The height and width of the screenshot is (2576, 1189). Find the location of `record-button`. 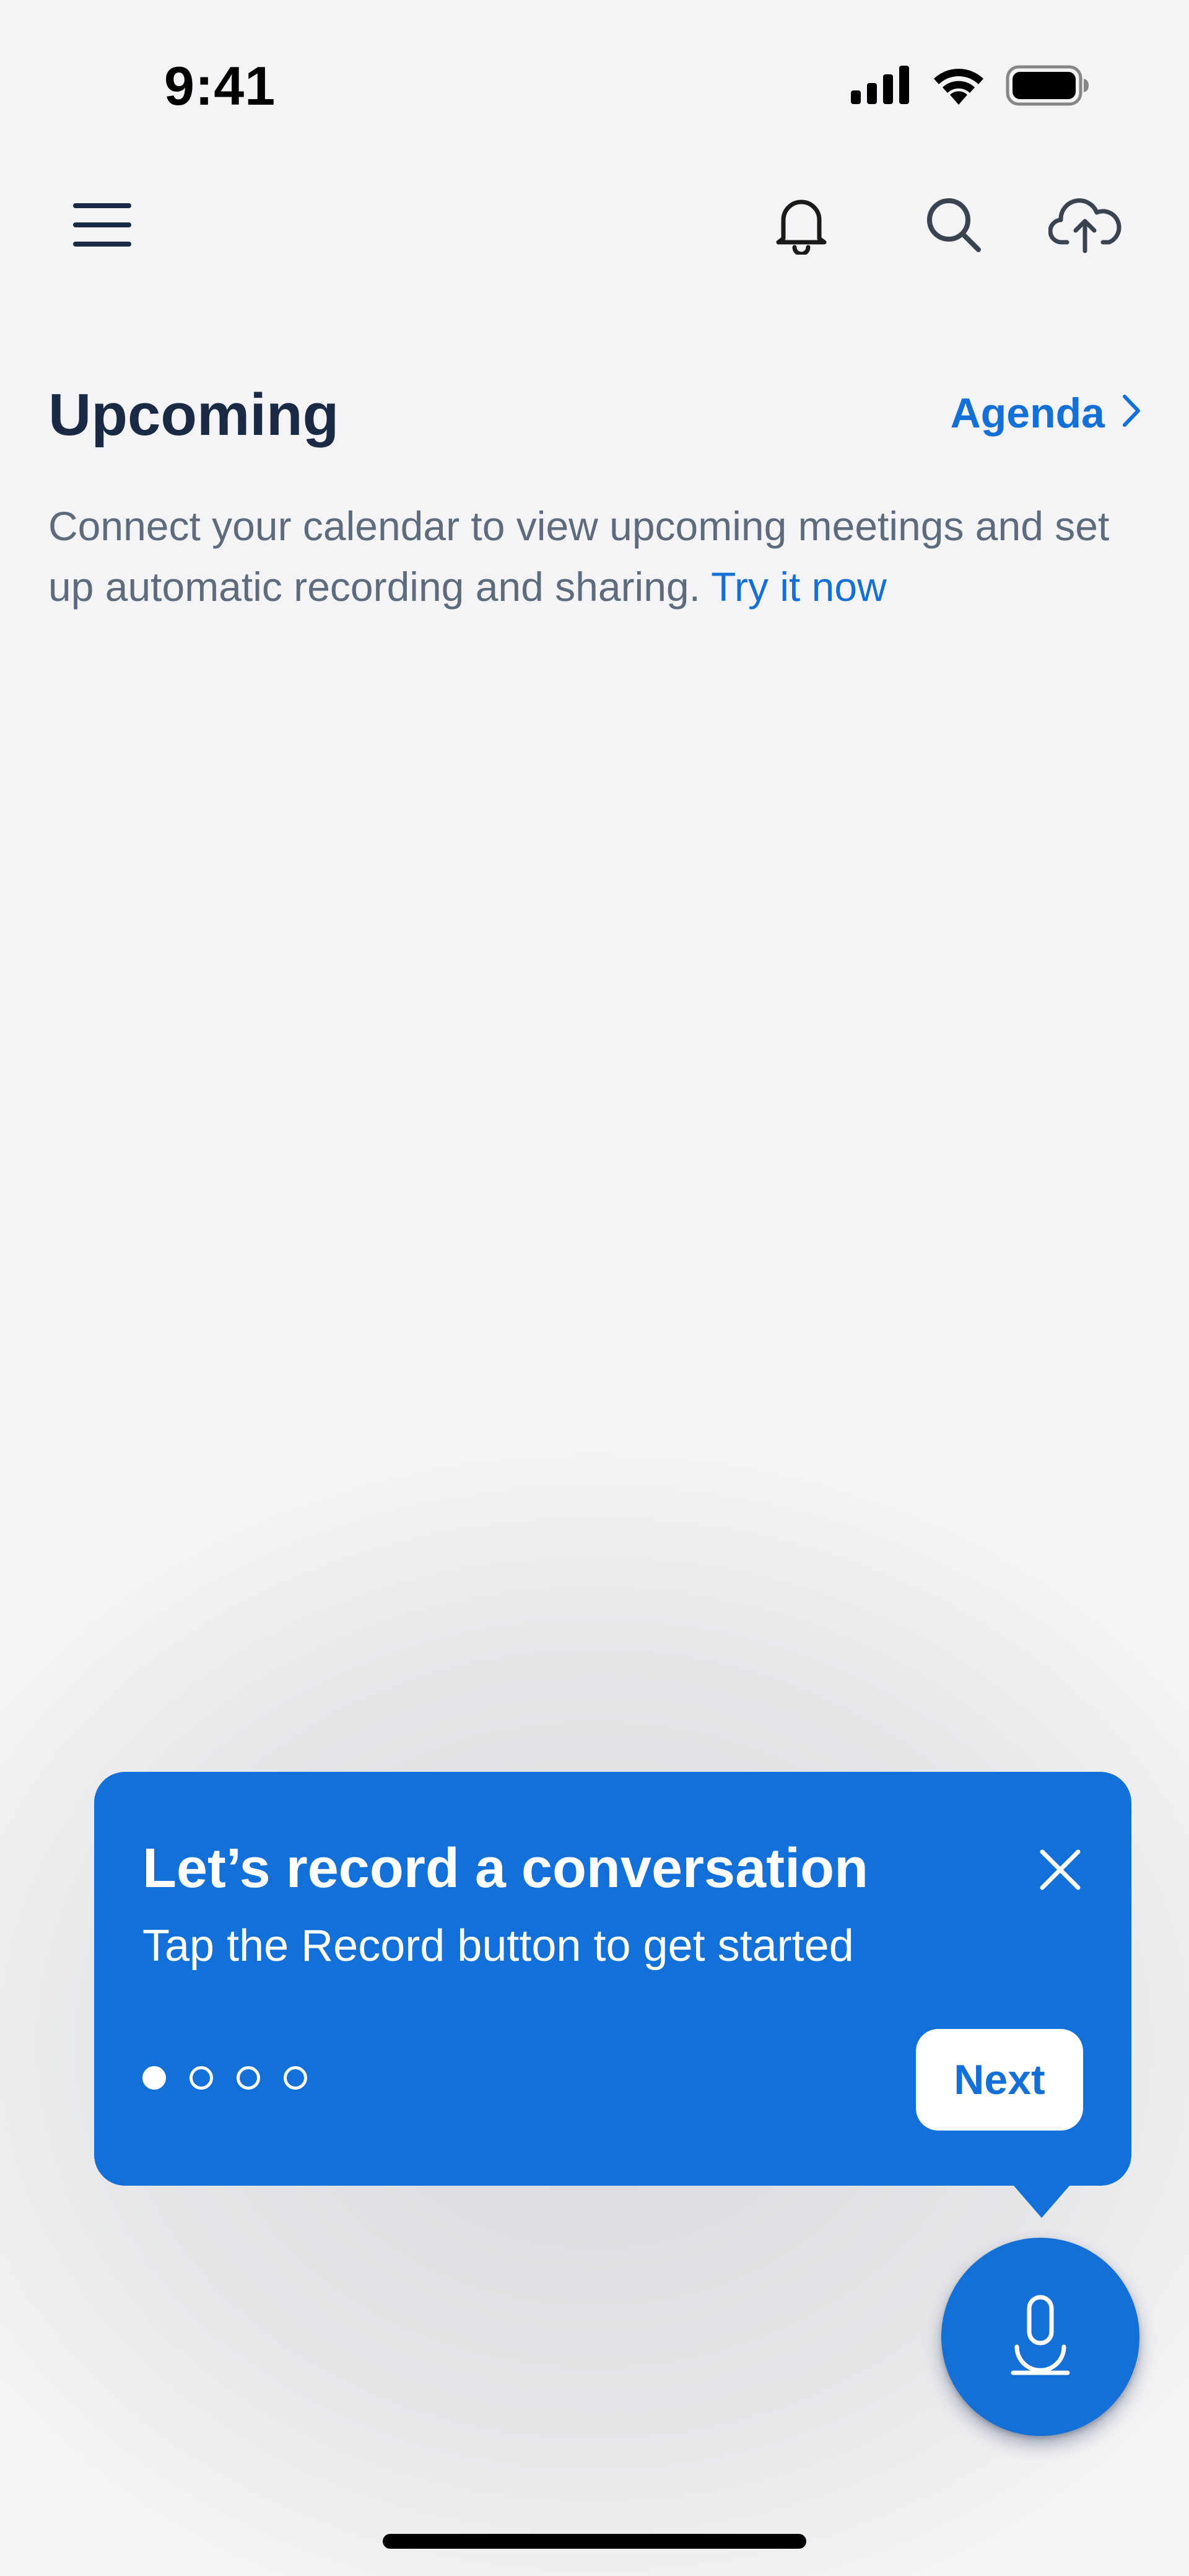

record-button is located at coordinates (1040, 2337).